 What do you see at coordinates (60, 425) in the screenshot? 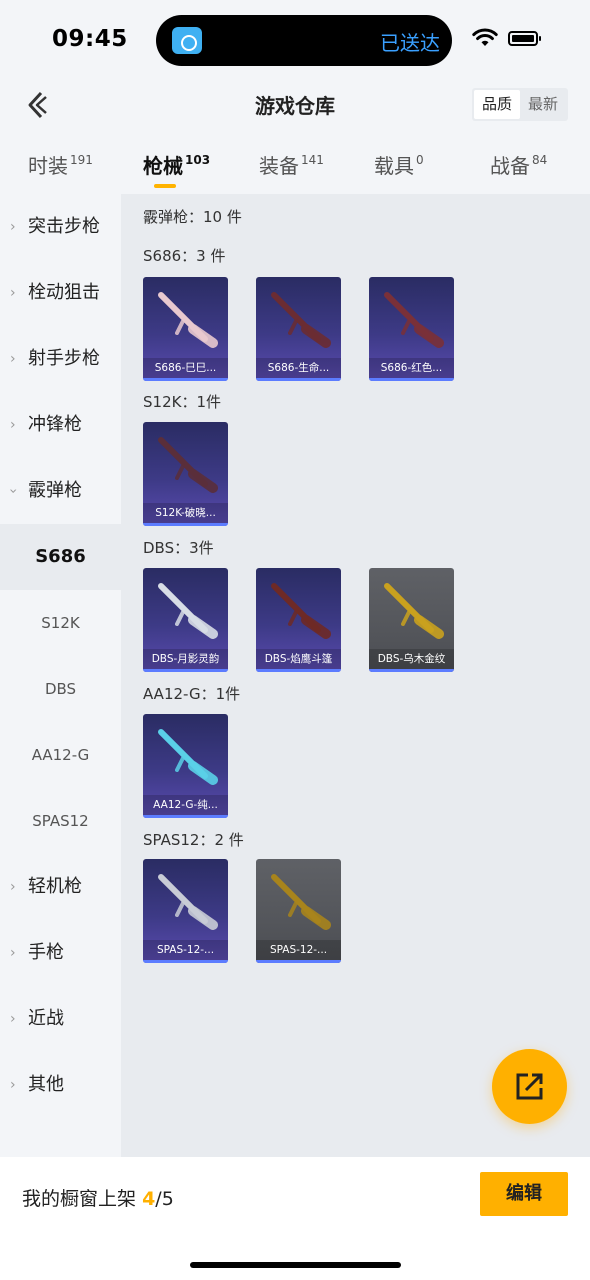
I see `sidebar-item-smg: › 冲锋枪` at bounding box center [60, 425].